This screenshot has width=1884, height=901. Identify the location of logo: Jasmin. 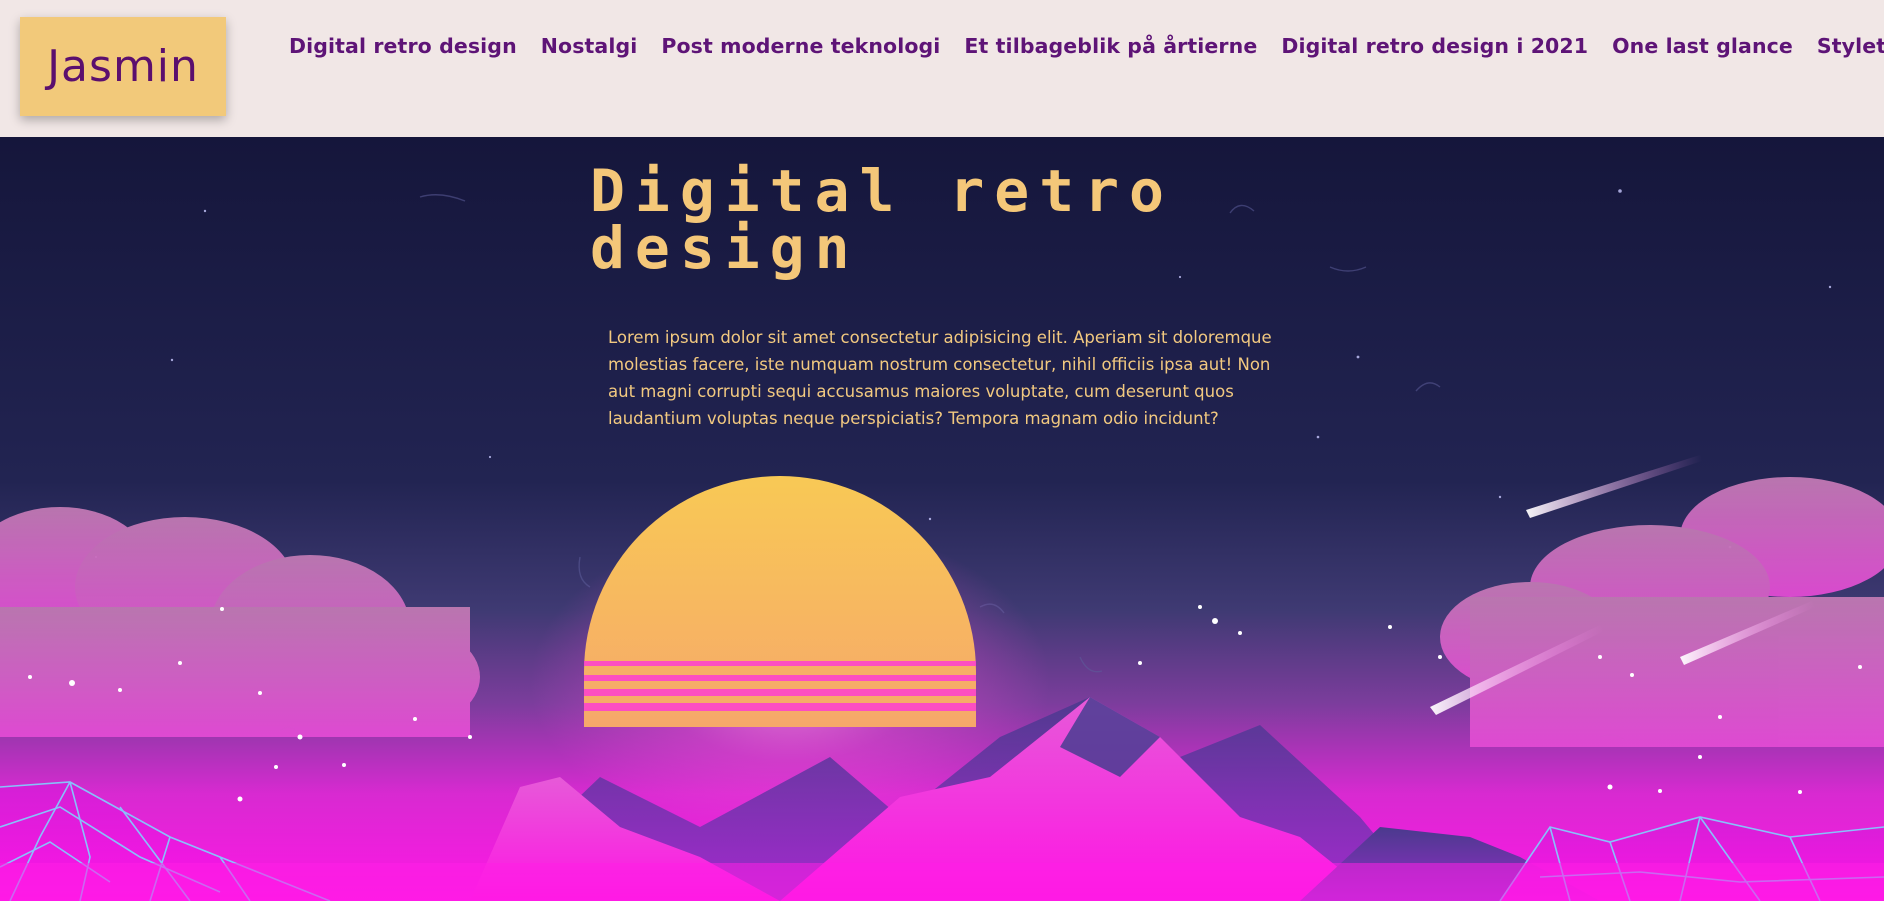
(123, 66).